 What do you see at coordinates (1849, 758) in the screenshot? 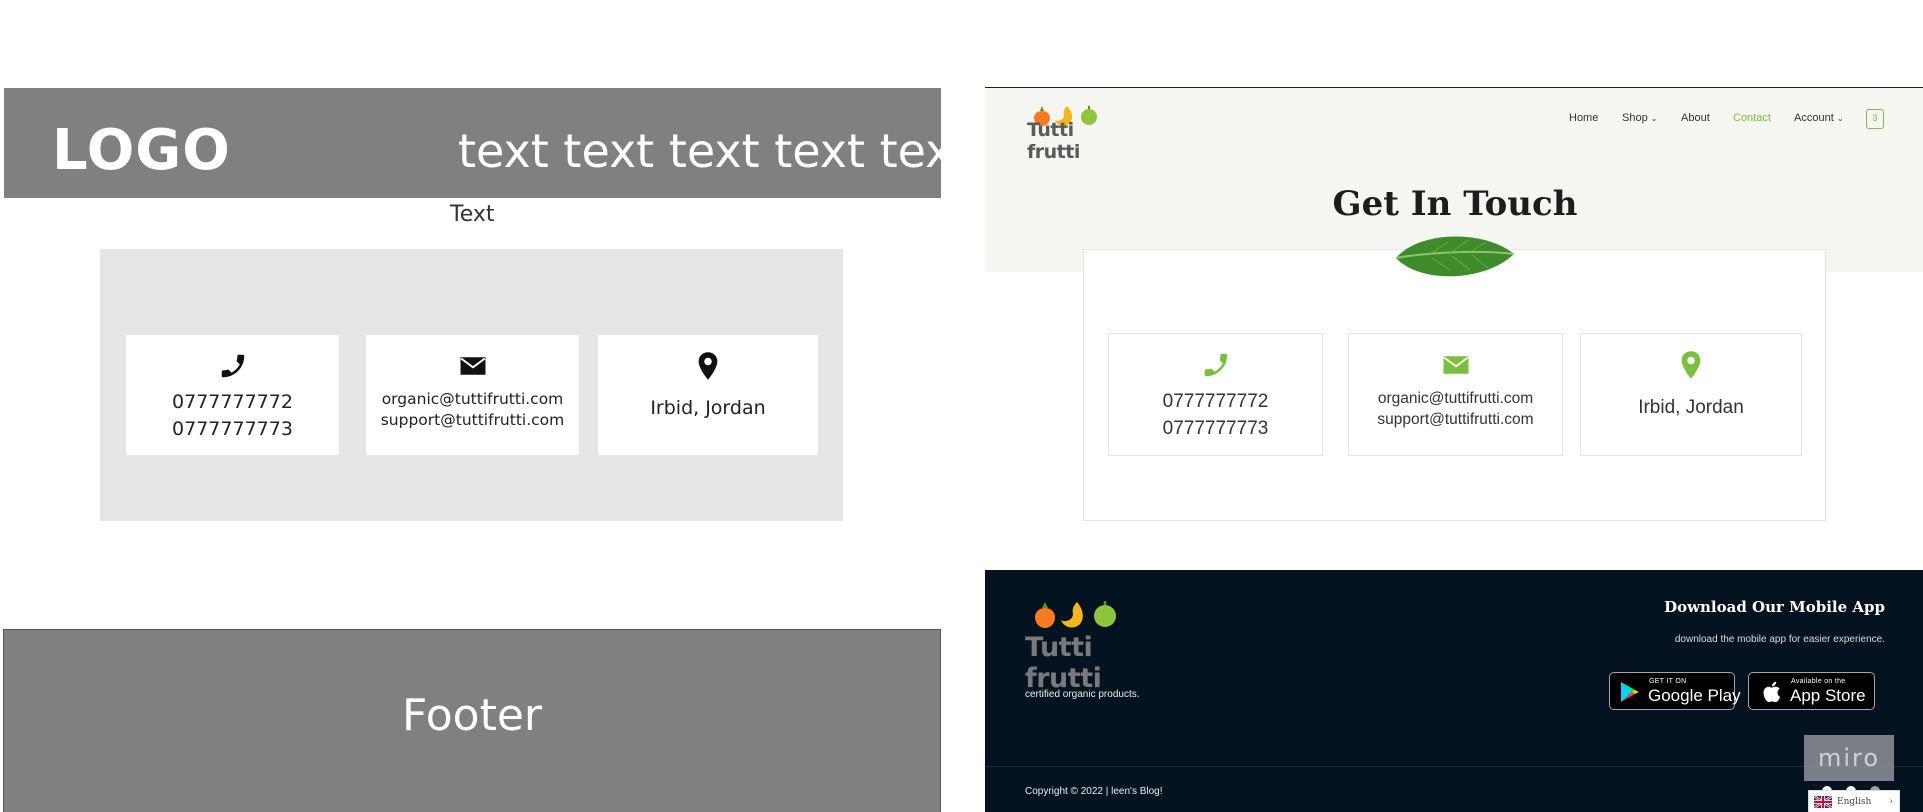
I see `miro-watermark: miro` at bounding box center [1849, 758].